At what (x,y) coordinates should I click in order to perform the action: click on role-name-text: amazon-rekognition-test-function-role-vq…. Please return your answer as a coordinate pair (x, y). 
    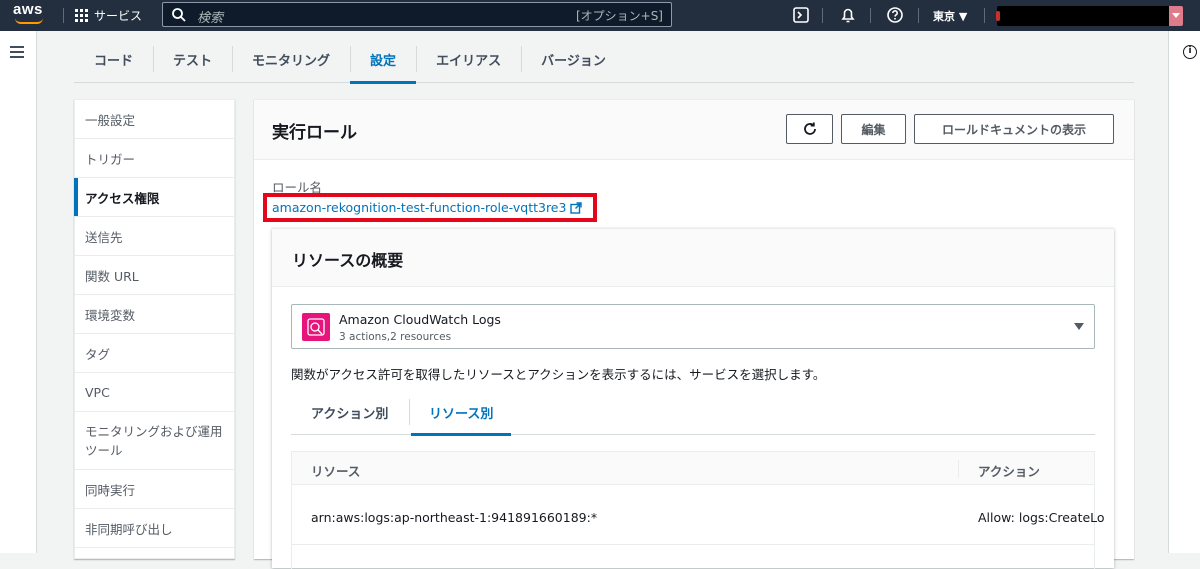
    Looking at the image, I should click on (419, 207).